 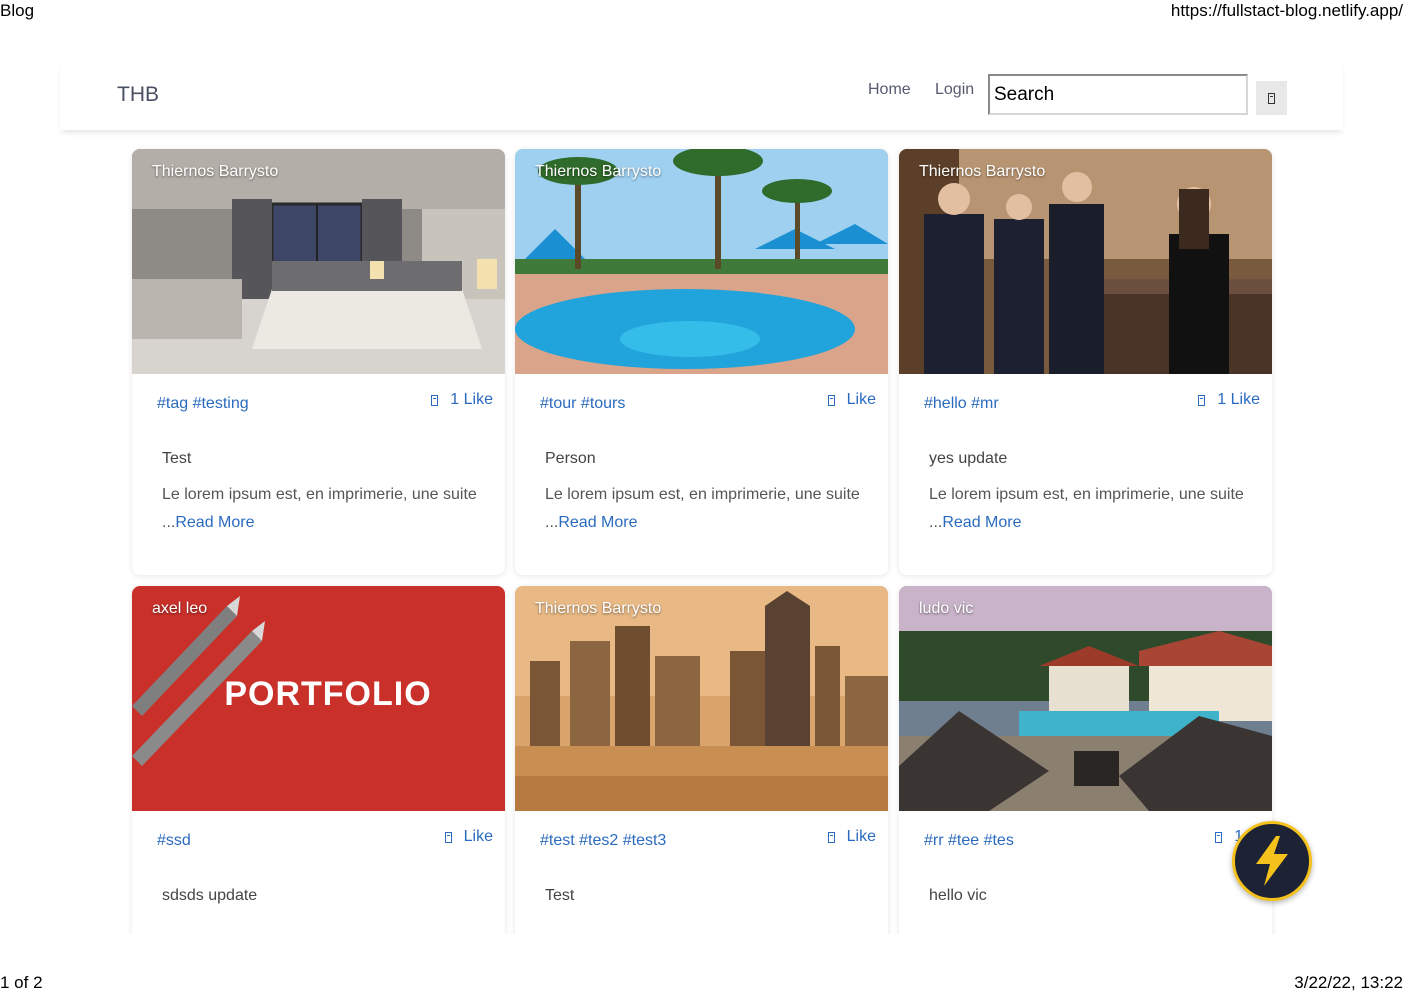 What do you see at coordinates (1348, 982) in the screenshot?
I see `print-footer-datetime: 3/22/22, 13:22` at bounding box center [1348, 982].